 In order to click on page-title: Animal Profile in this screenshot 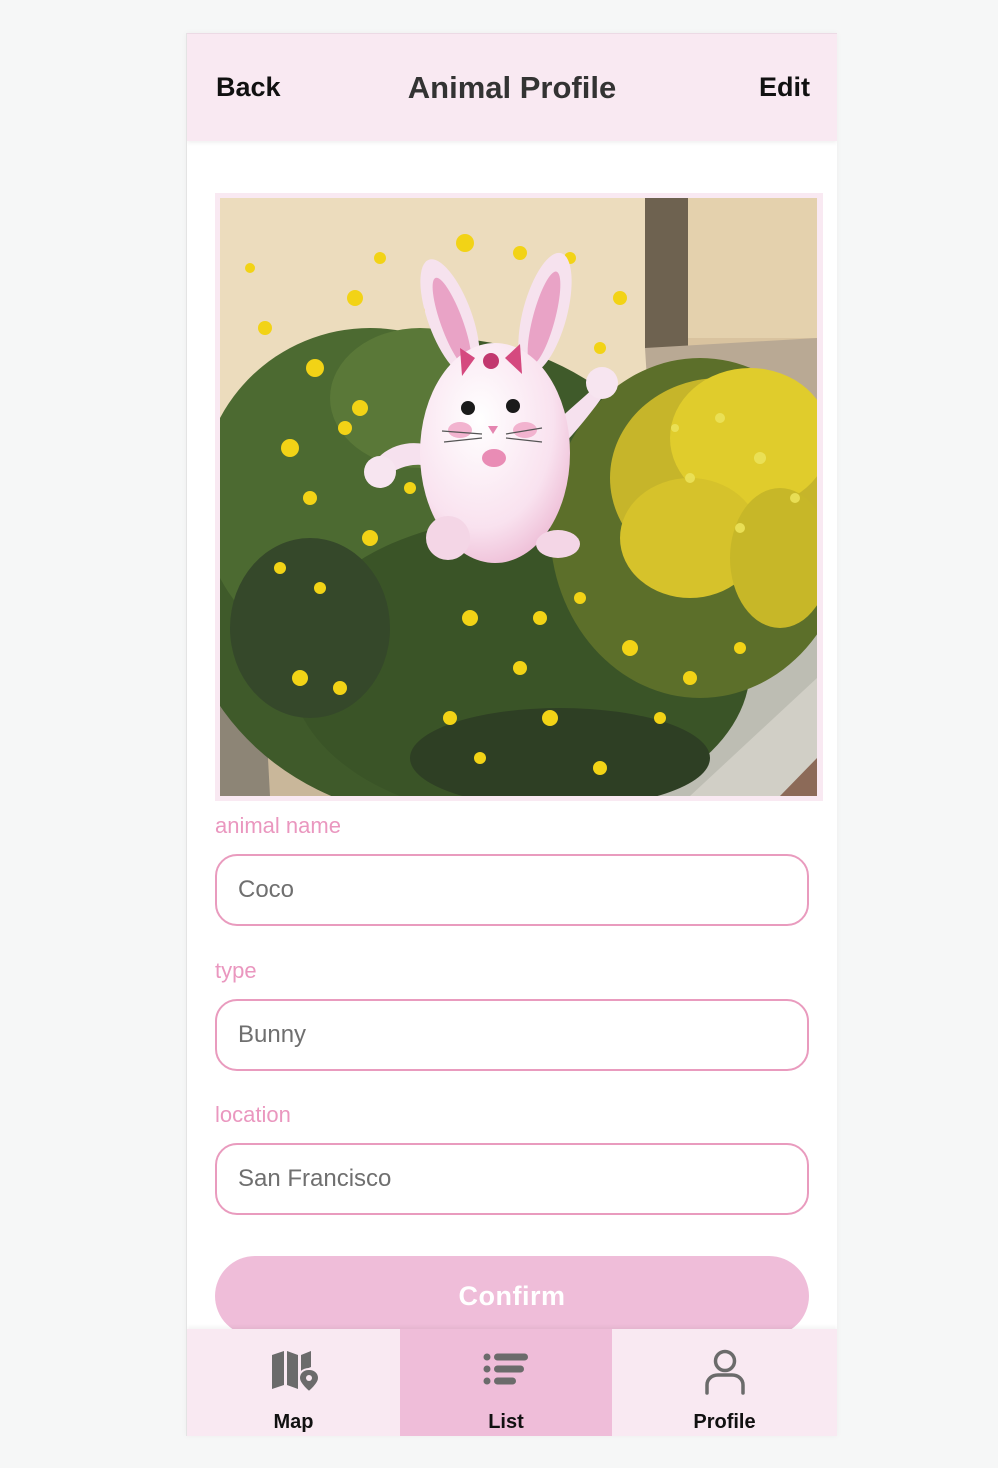, I will do `click(512, 87)`.